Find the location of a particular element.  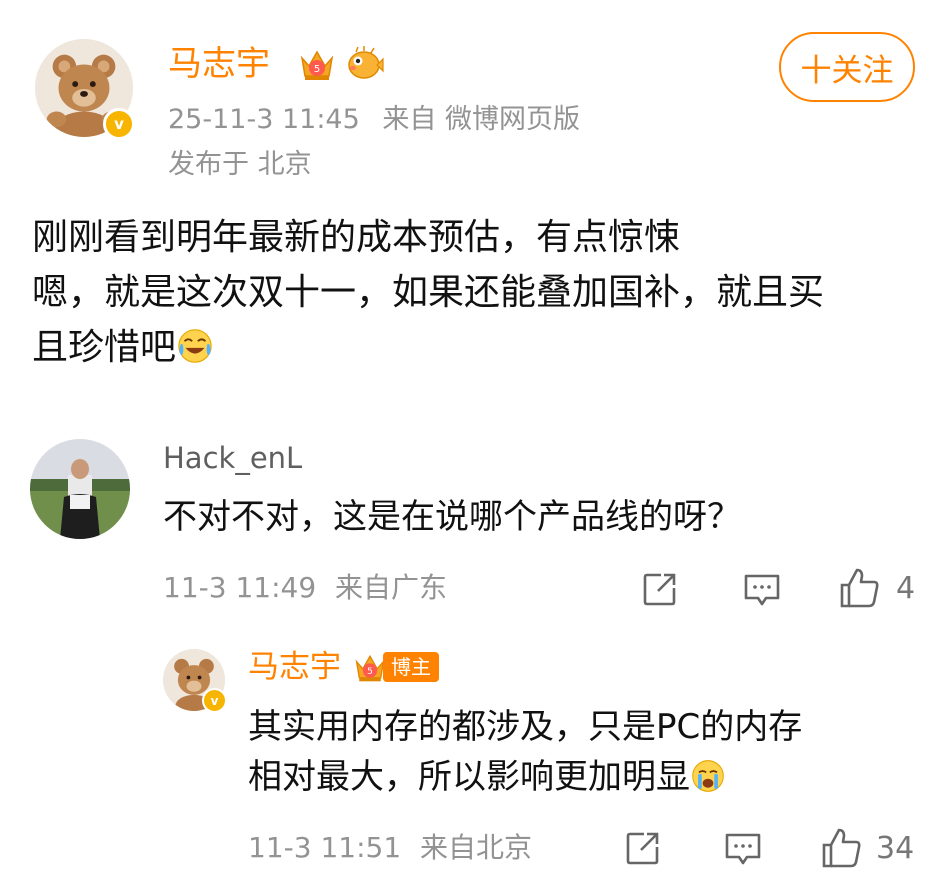

reply-author-row: 马志宇 5 博主 is located at coordinates (343, 667).